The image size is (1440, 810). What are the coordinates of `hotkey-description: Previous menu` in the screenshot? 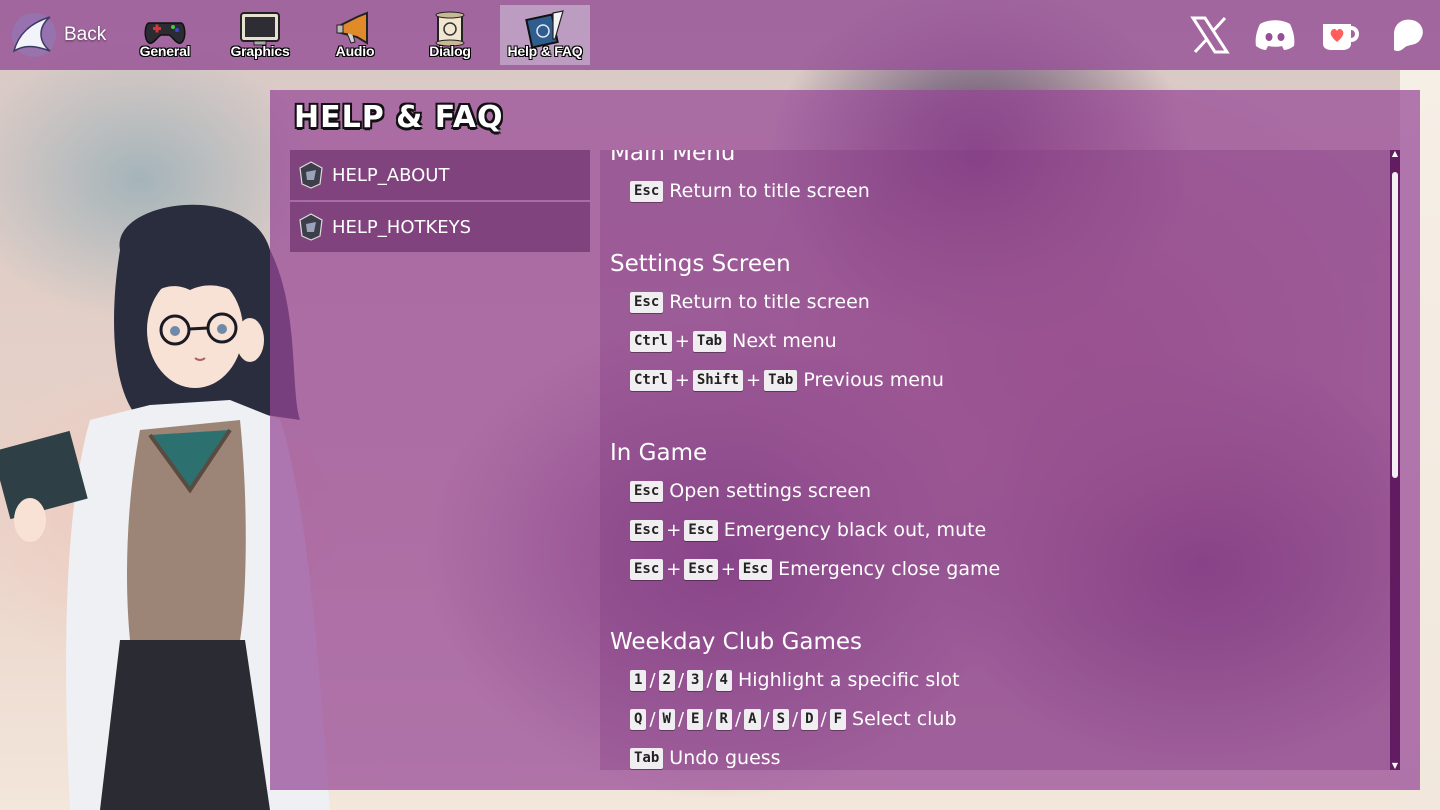 It's located at (873, 380).